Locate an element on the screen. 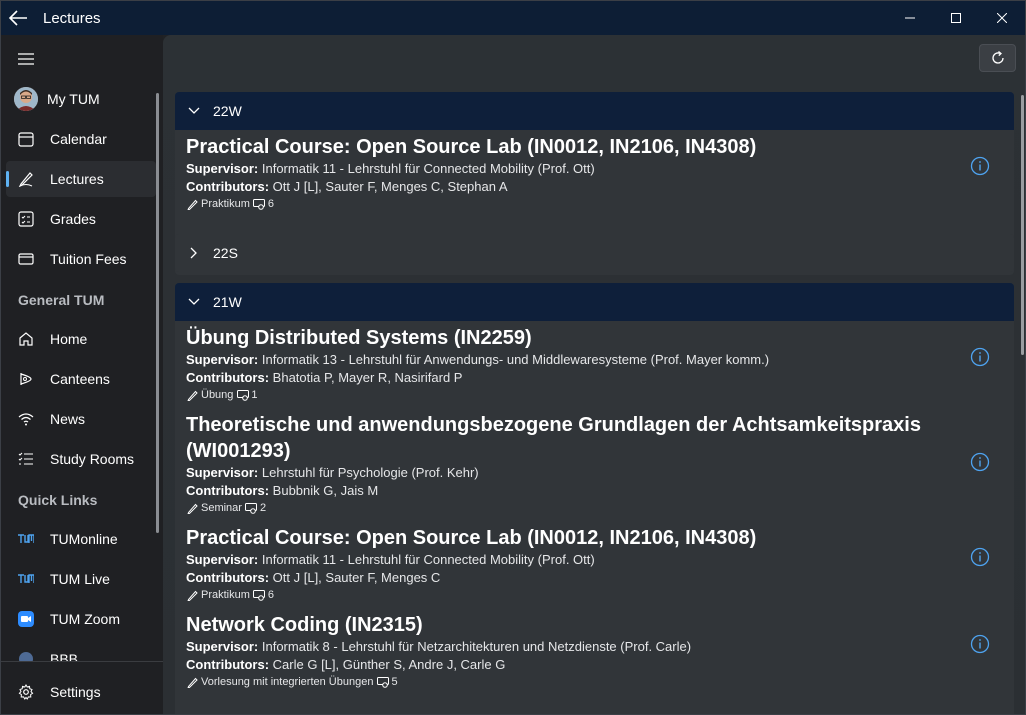 This screenshot has width=1026, height=715. nav-label: Home is located at coordinates (69, 339).